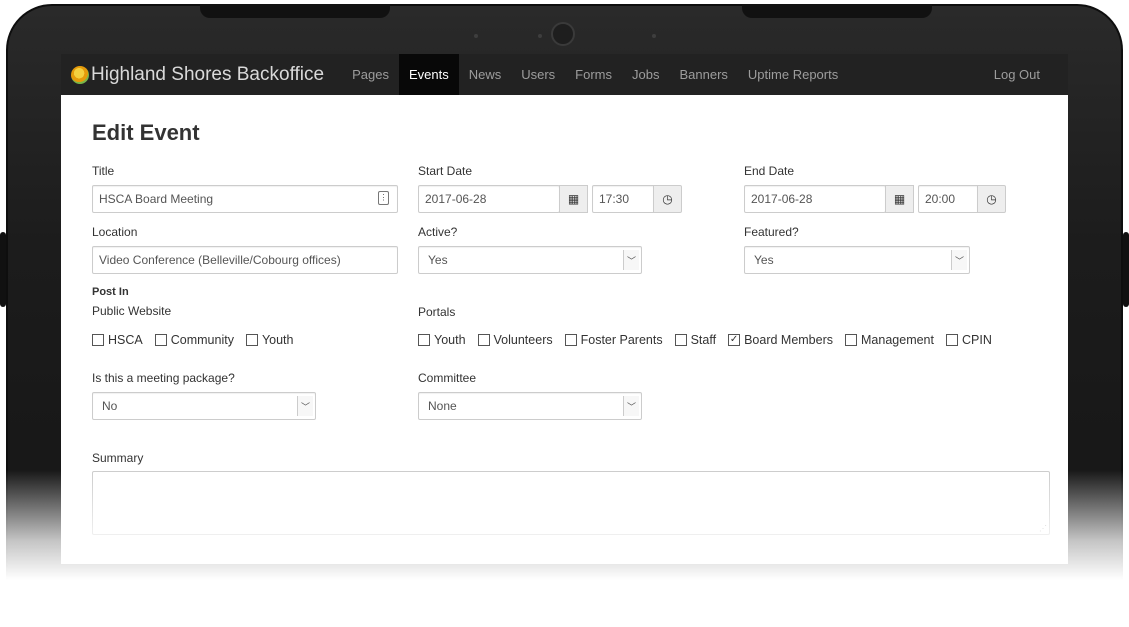  Describe the element at coordinates (146, 132) in the screenshot. I see `page-title: Edit Event` at that location.